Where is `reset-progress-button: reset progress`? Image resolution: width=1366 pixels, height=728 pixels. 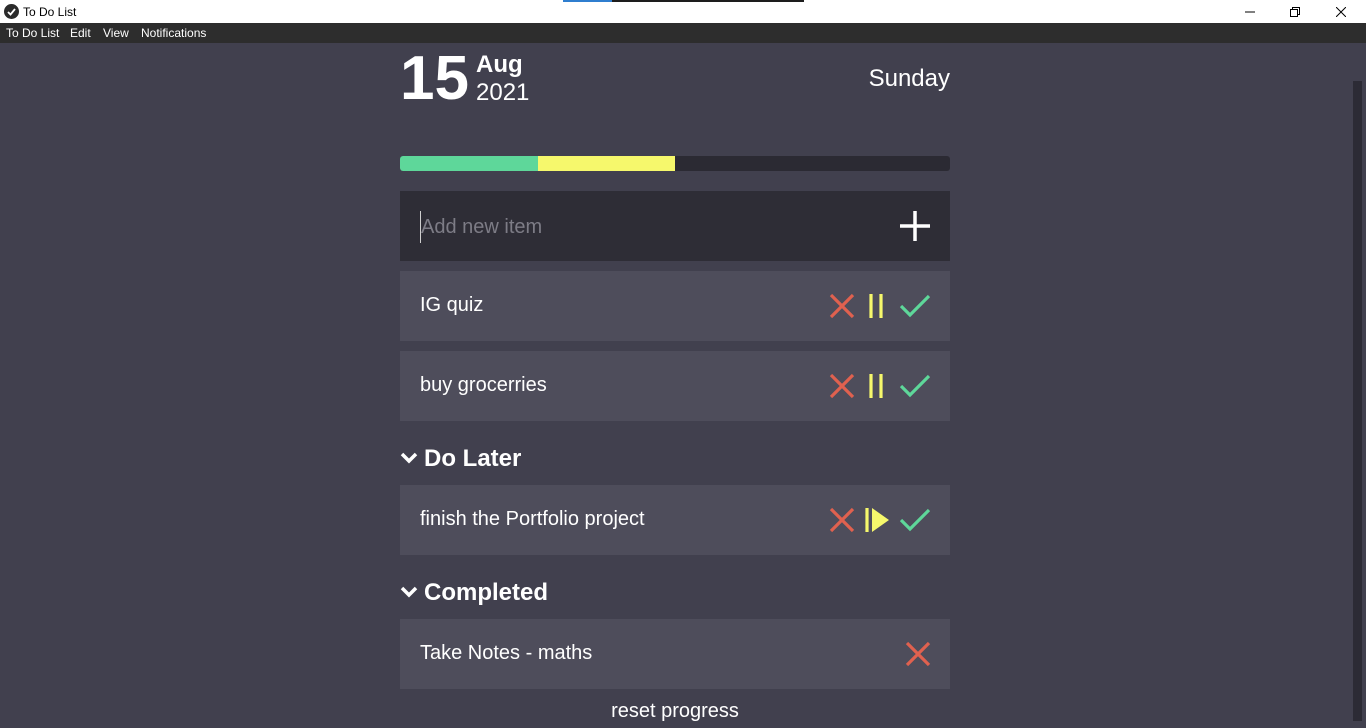
reset-progress-button: reset progress is located at coordinates (675, 711).